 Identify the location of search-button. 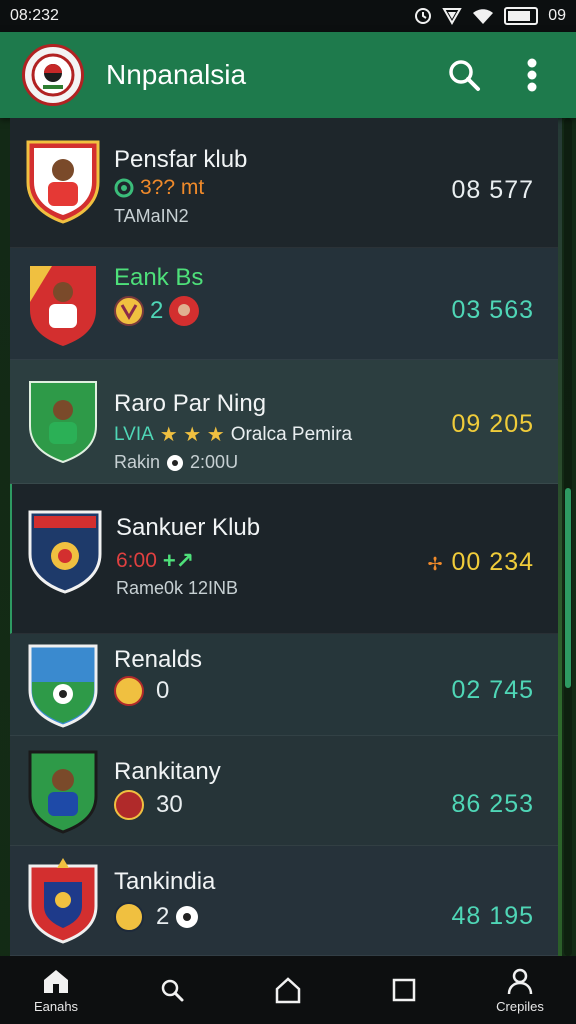
(464, 75).